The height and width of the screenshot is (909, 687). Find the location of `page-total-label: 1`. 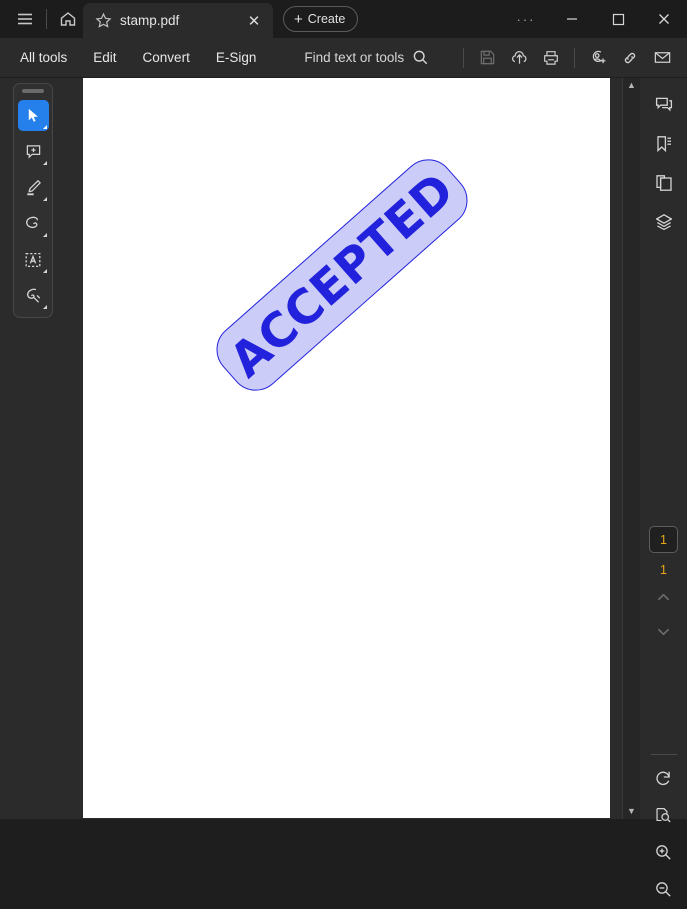

page-total-label: 1 is located at coordinates (663, 570).